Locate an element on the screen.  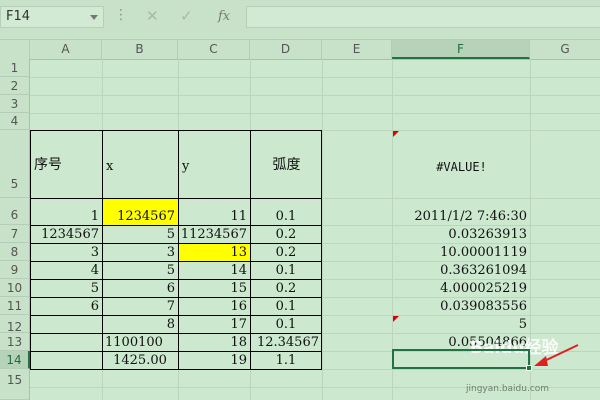
header-radian: 弧度 is located at coordinates (286, 153).